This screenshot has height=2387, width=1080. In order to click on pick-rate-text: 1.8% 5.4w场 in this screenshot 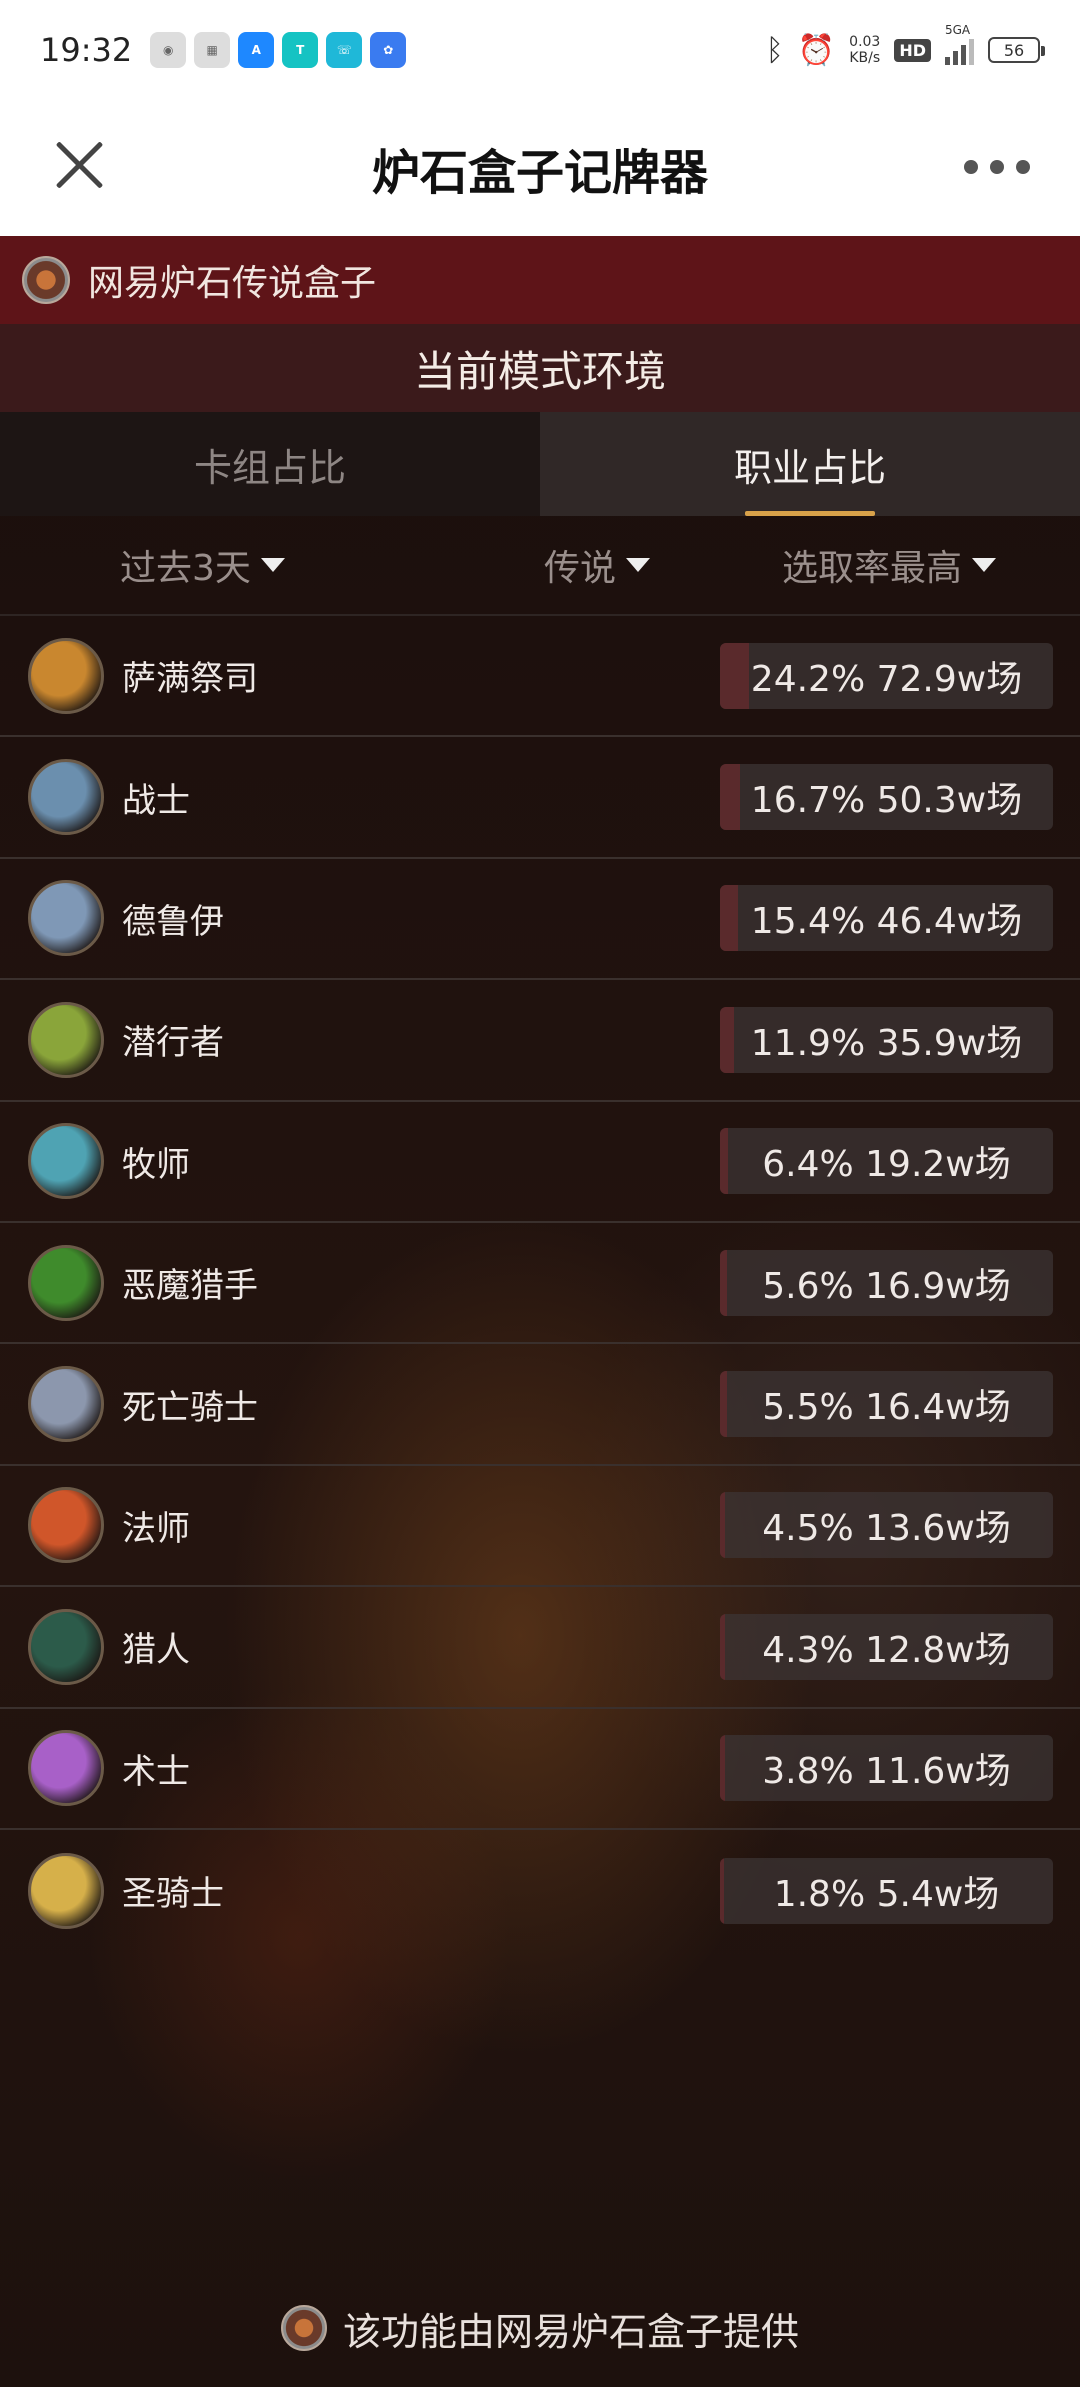, I will do `click(886, 1894)`.